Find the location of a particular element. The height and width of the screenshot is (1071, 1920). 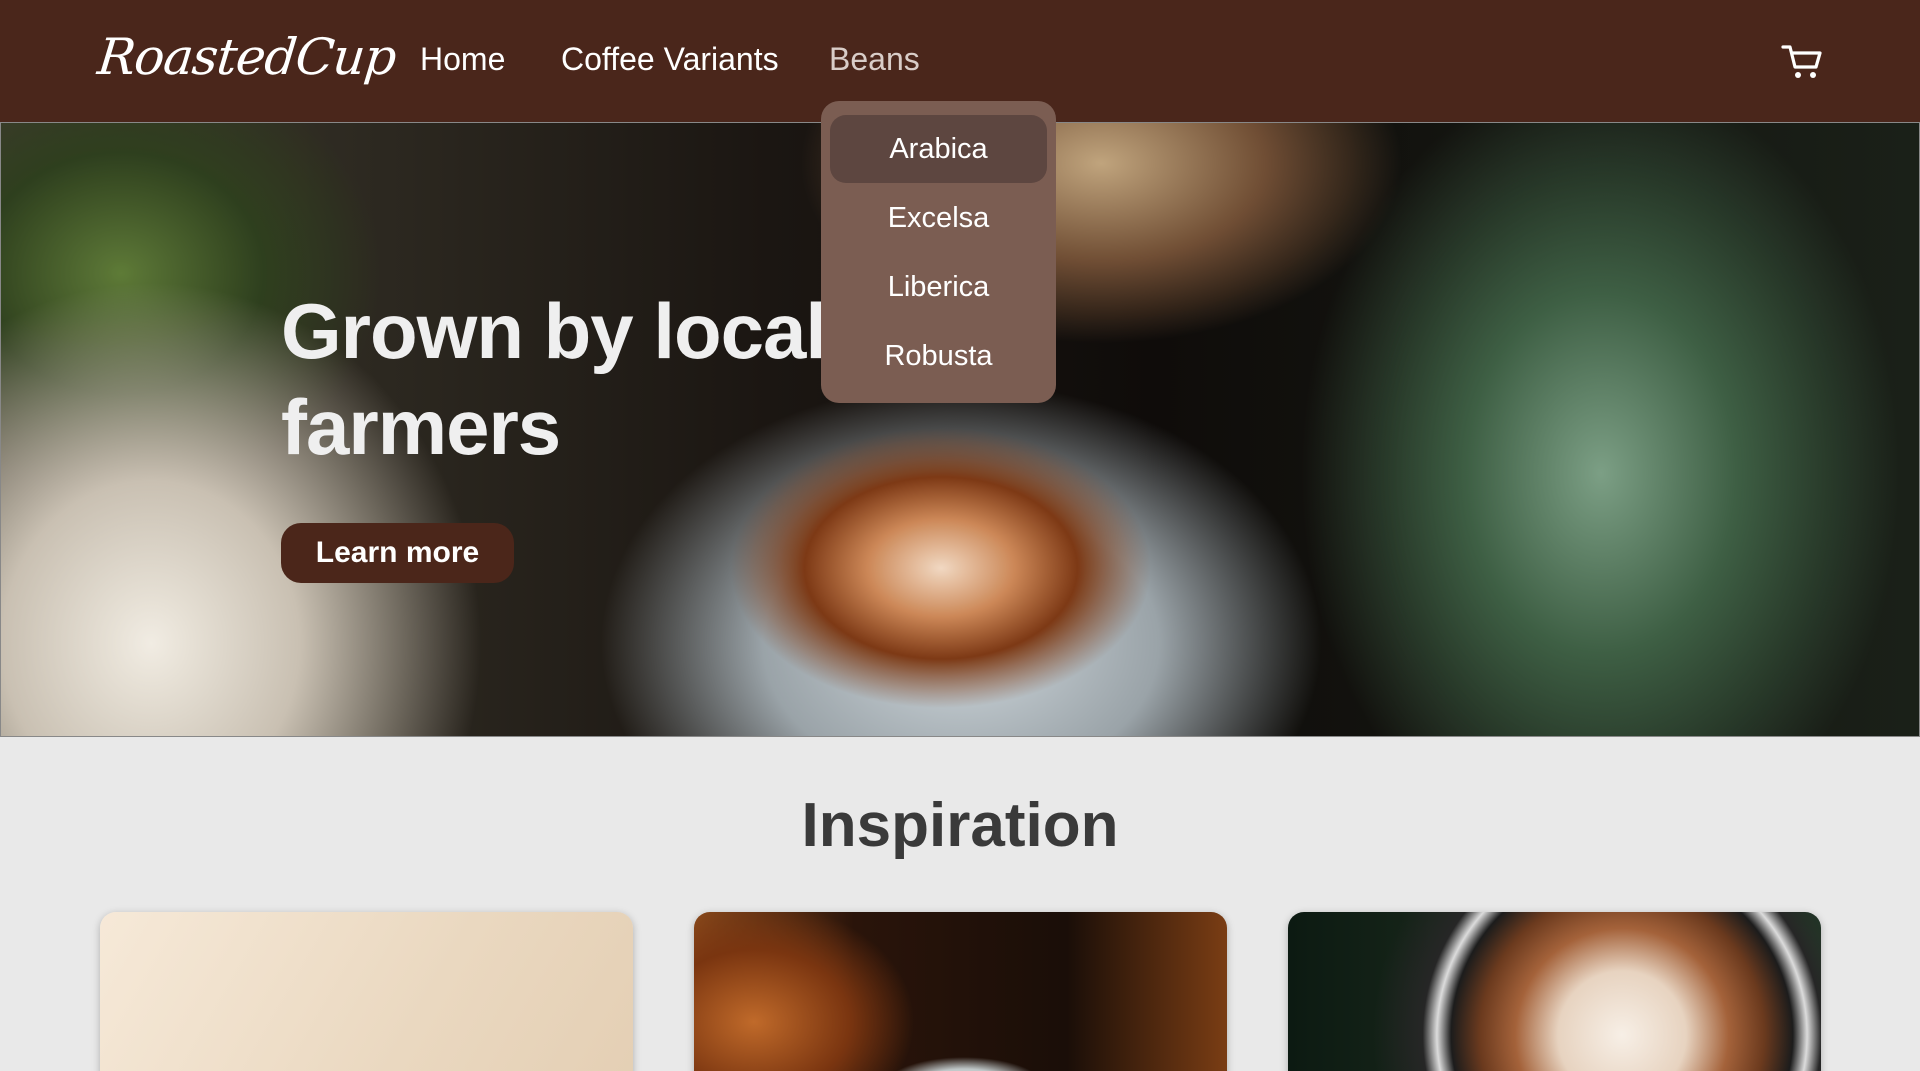

nav-link-beans: Beans is located at coordinates (874, 59).